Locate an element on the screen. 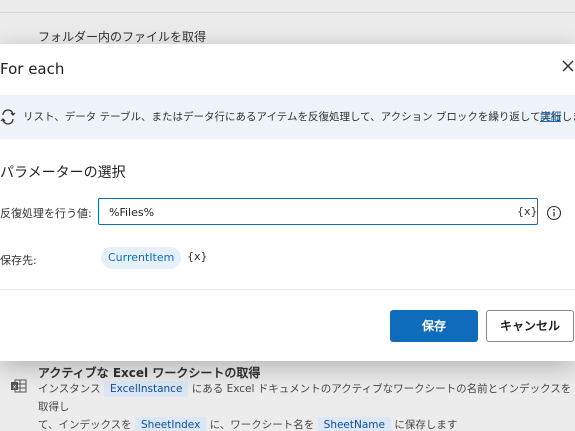  save-button: 保存 is located at coordinates (434, 326).